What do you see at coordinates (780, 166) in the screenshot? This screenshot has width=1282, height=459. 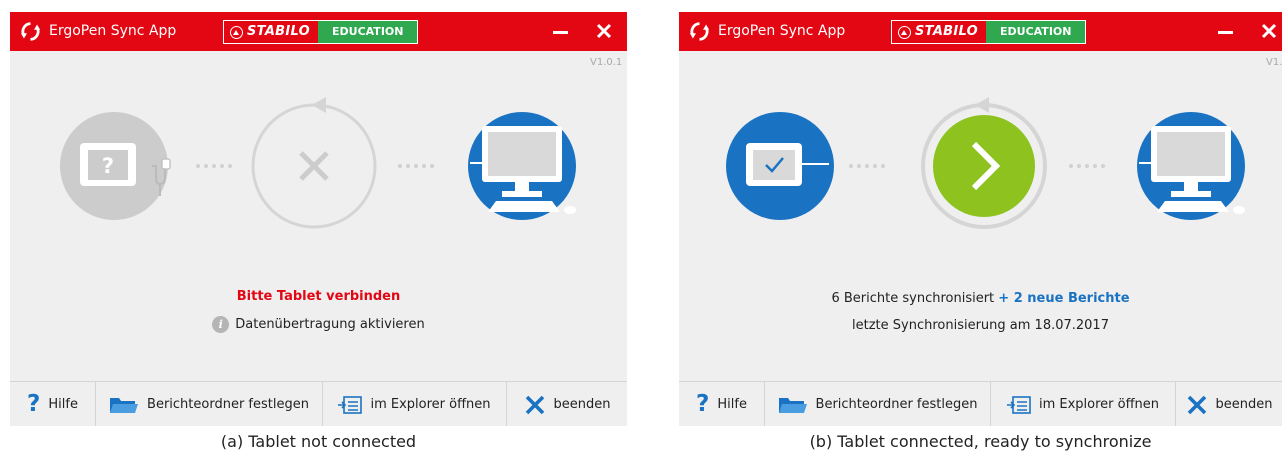 I see `tablet-connected-icon` at bounding box center [780, 166].